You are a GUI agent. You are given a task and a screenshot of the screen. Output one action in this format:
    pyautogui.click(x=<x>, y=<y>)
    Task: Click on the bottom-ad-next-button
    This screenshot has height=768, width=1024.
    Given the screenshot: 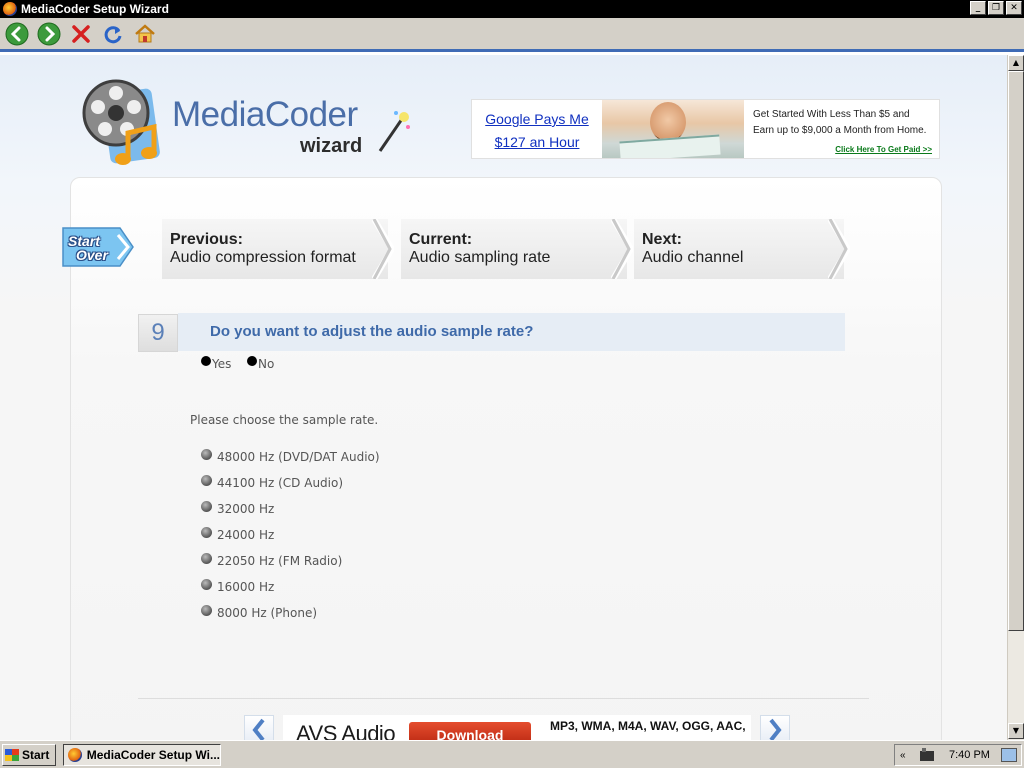 What is the action you would take?
    pyautogui.click(x=775, y=727)
    